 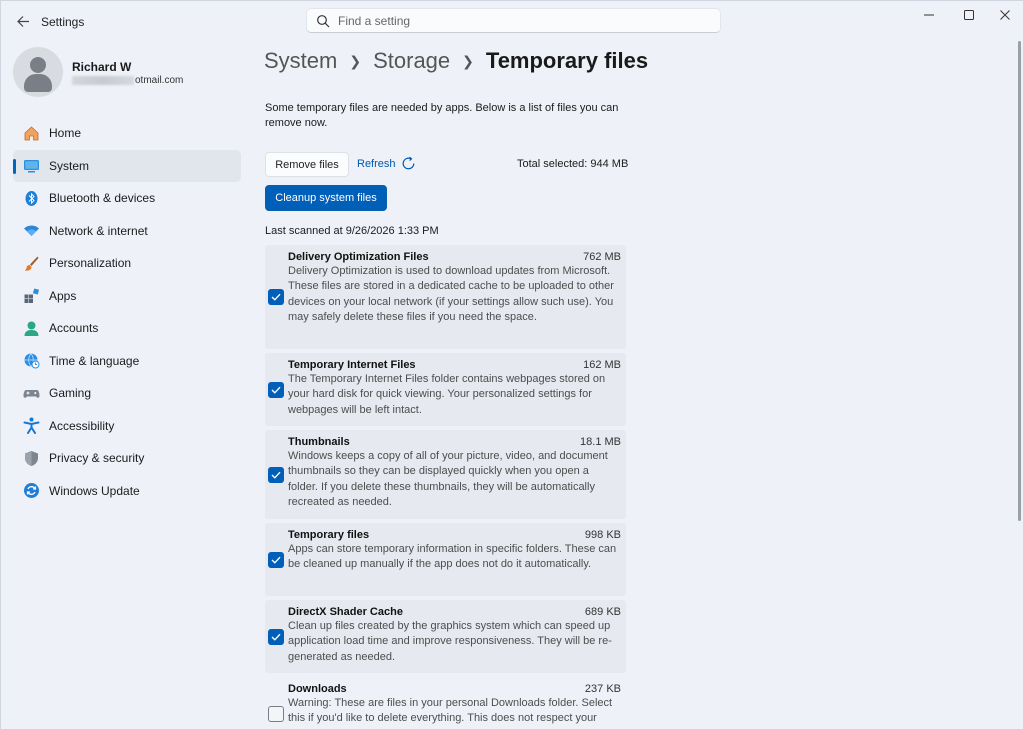 What do you see at coordinates (65, 133) in the screenshot?
I see `sidebar-item-label: Home` at bounding box center [65, 133].